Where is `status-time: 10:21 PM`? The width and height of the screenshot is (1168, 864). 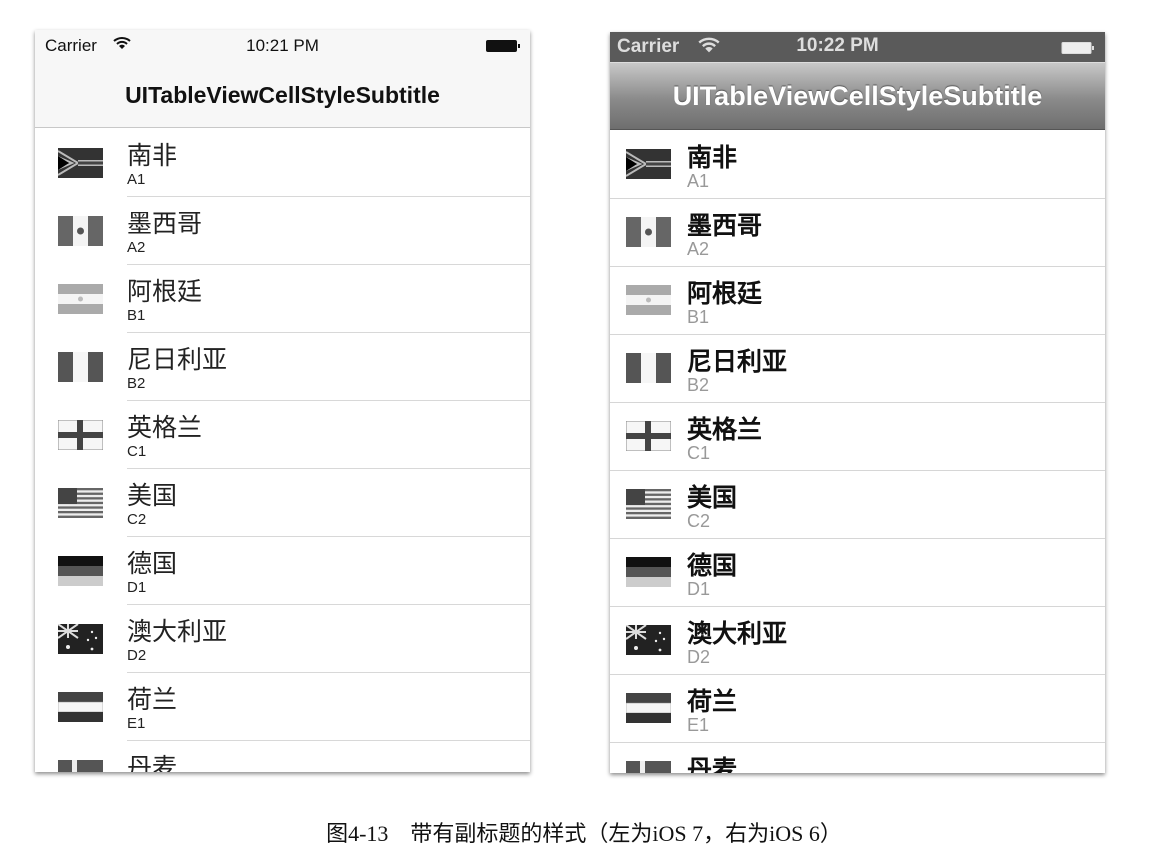 status-time: 10:21 PM is located at coordinates (282, 45).